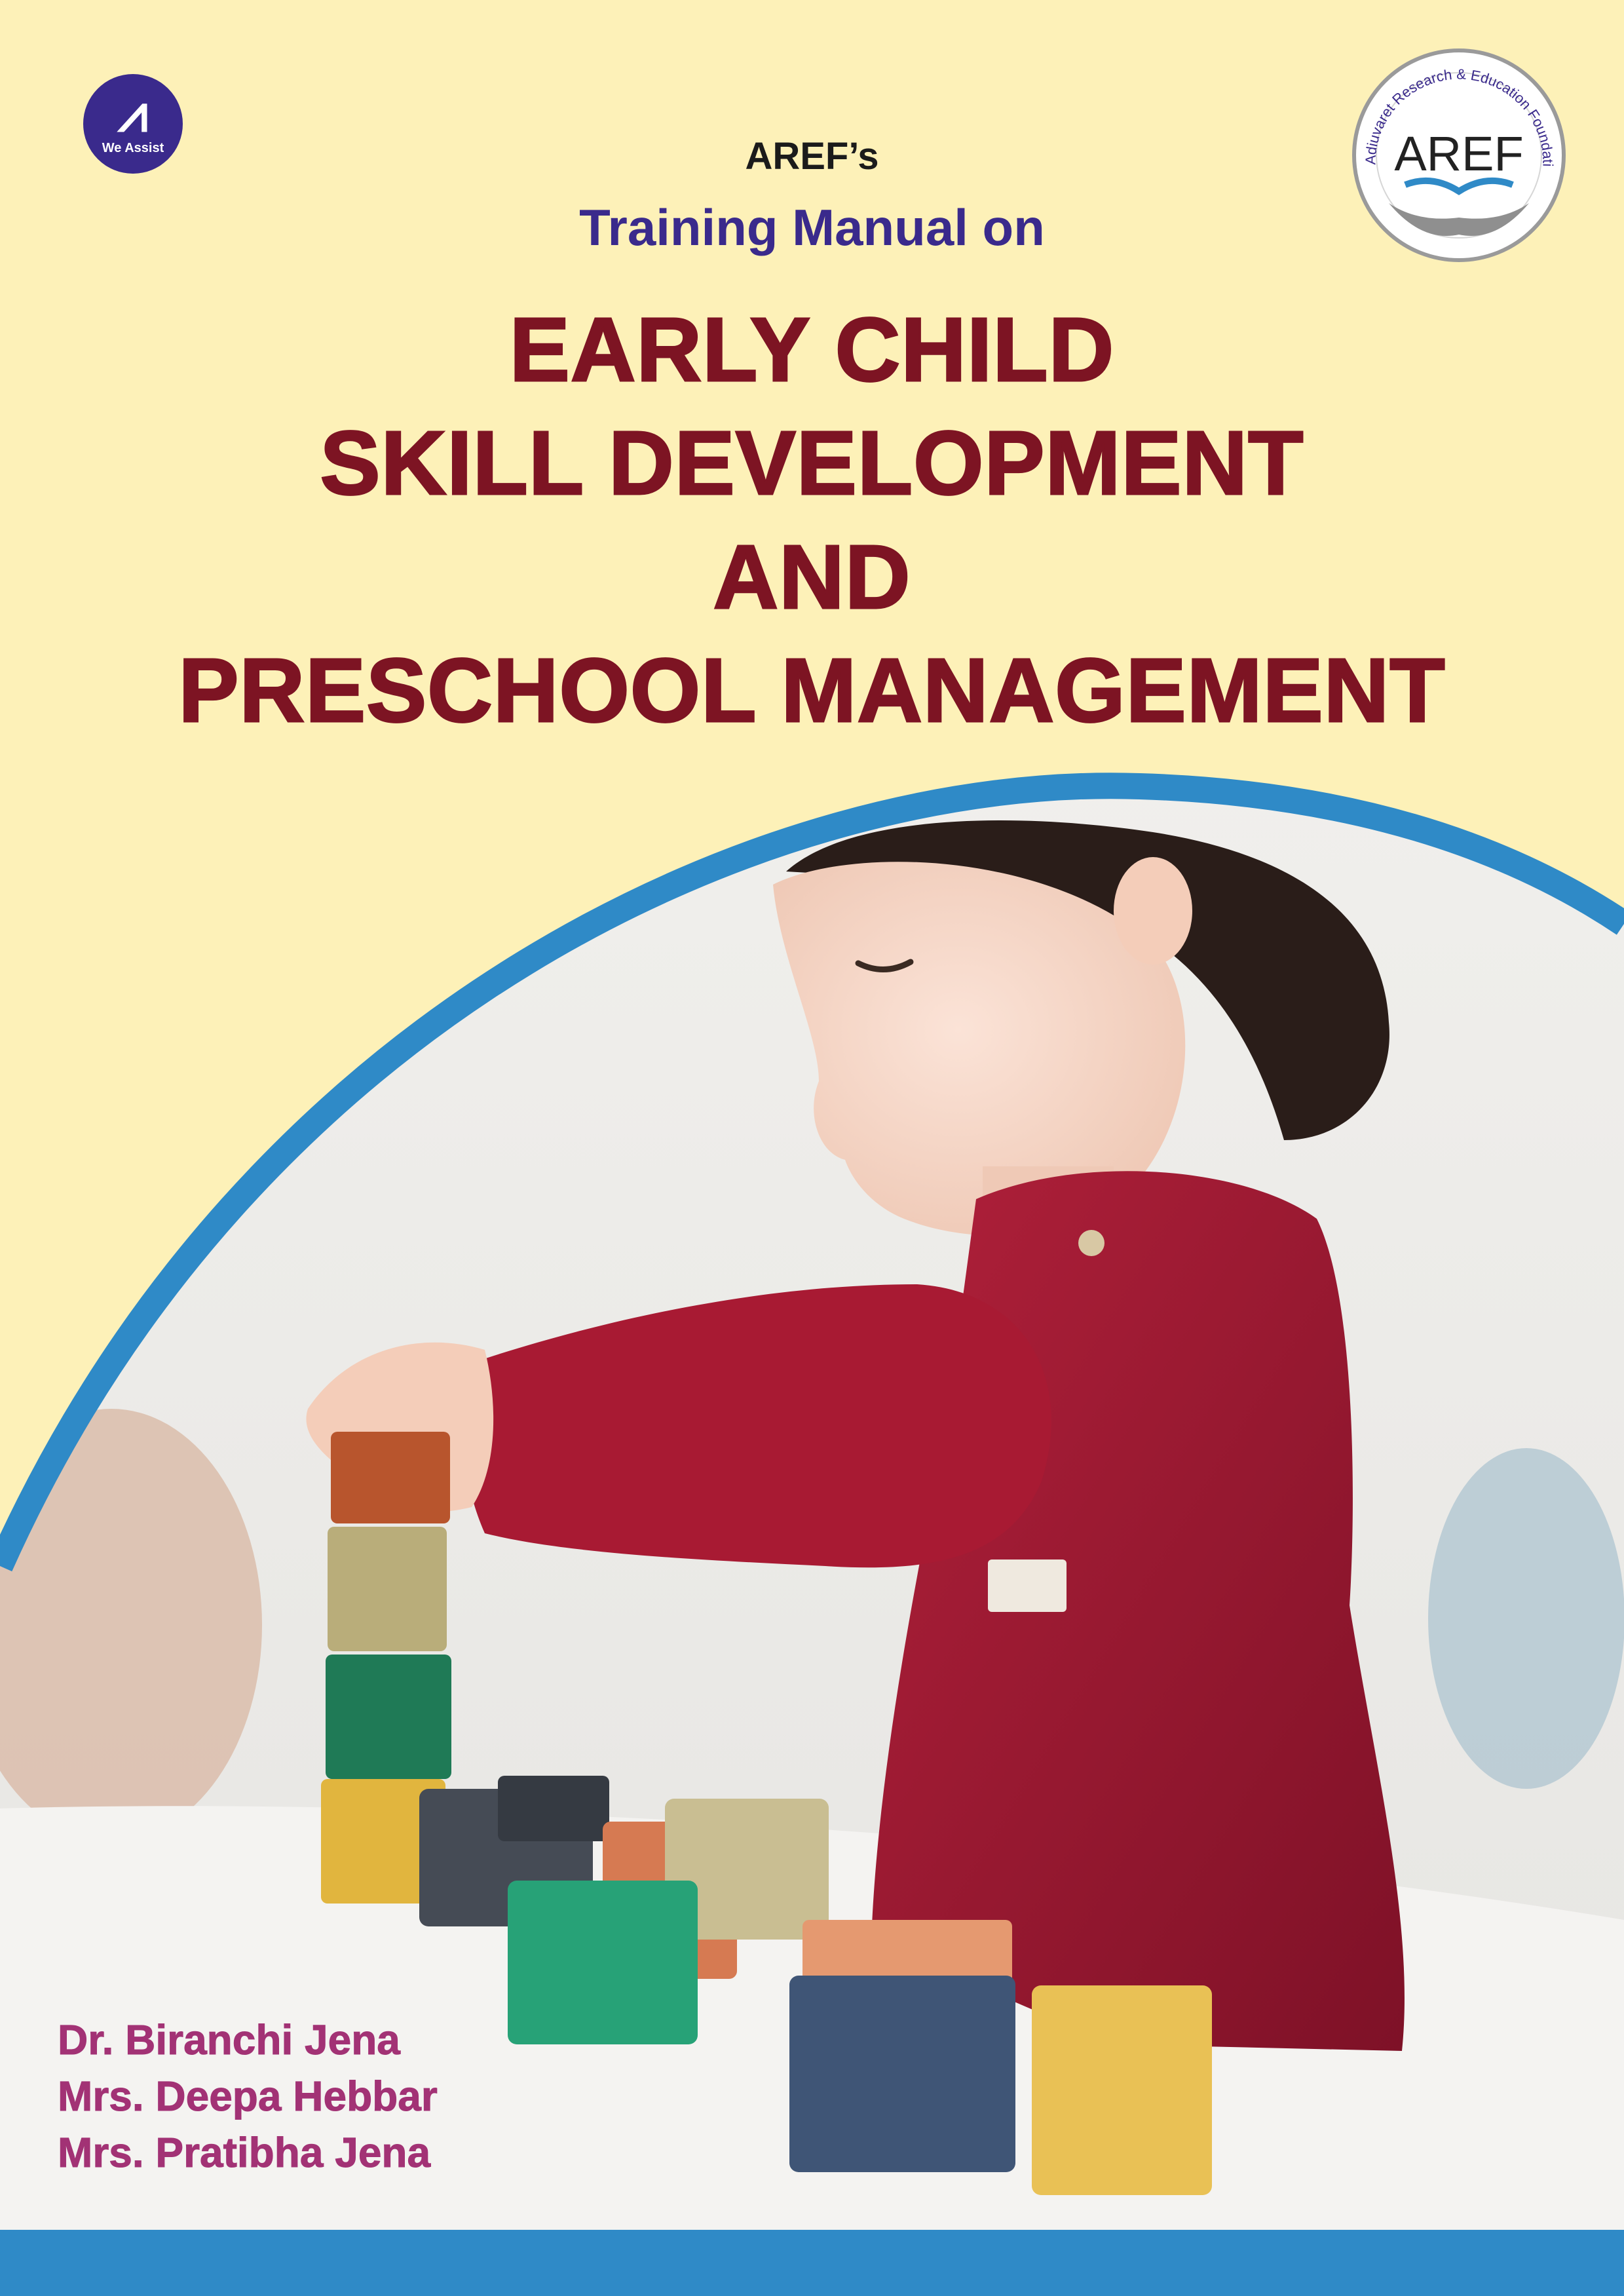  What do you see at coordinates (603, 1962) in the screenshot?
I see `block-green-front` at bounding box center [603, 1962].